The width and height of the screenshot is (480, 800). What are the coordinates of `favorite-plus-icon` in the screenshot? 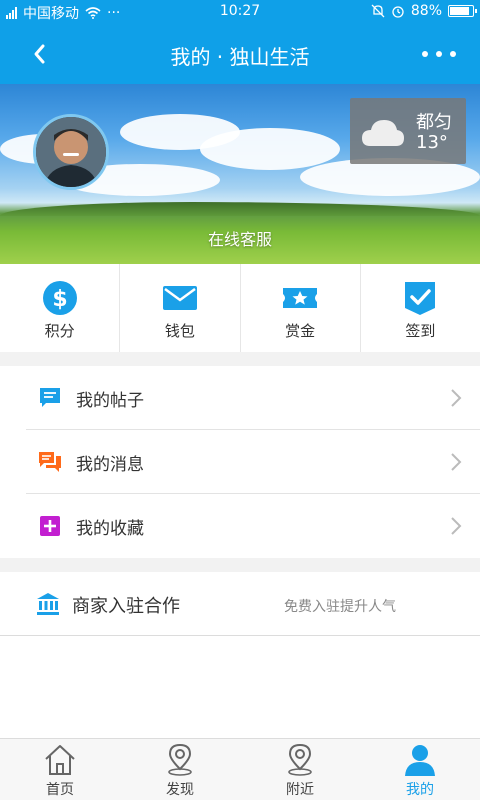 It's located at (50, 526).